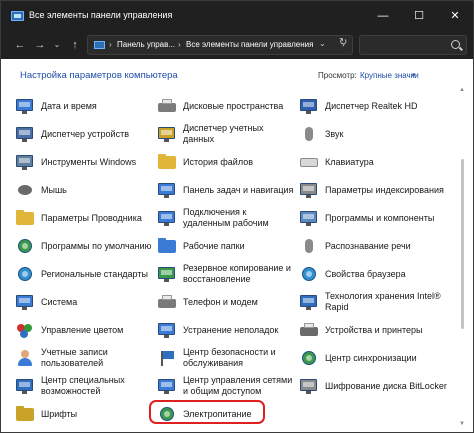 This screenshot has width=474, height=433. Describe the element at coordinates (85, 106) in the screenshot. I see `control-panel-item: Дата и время` at that location.